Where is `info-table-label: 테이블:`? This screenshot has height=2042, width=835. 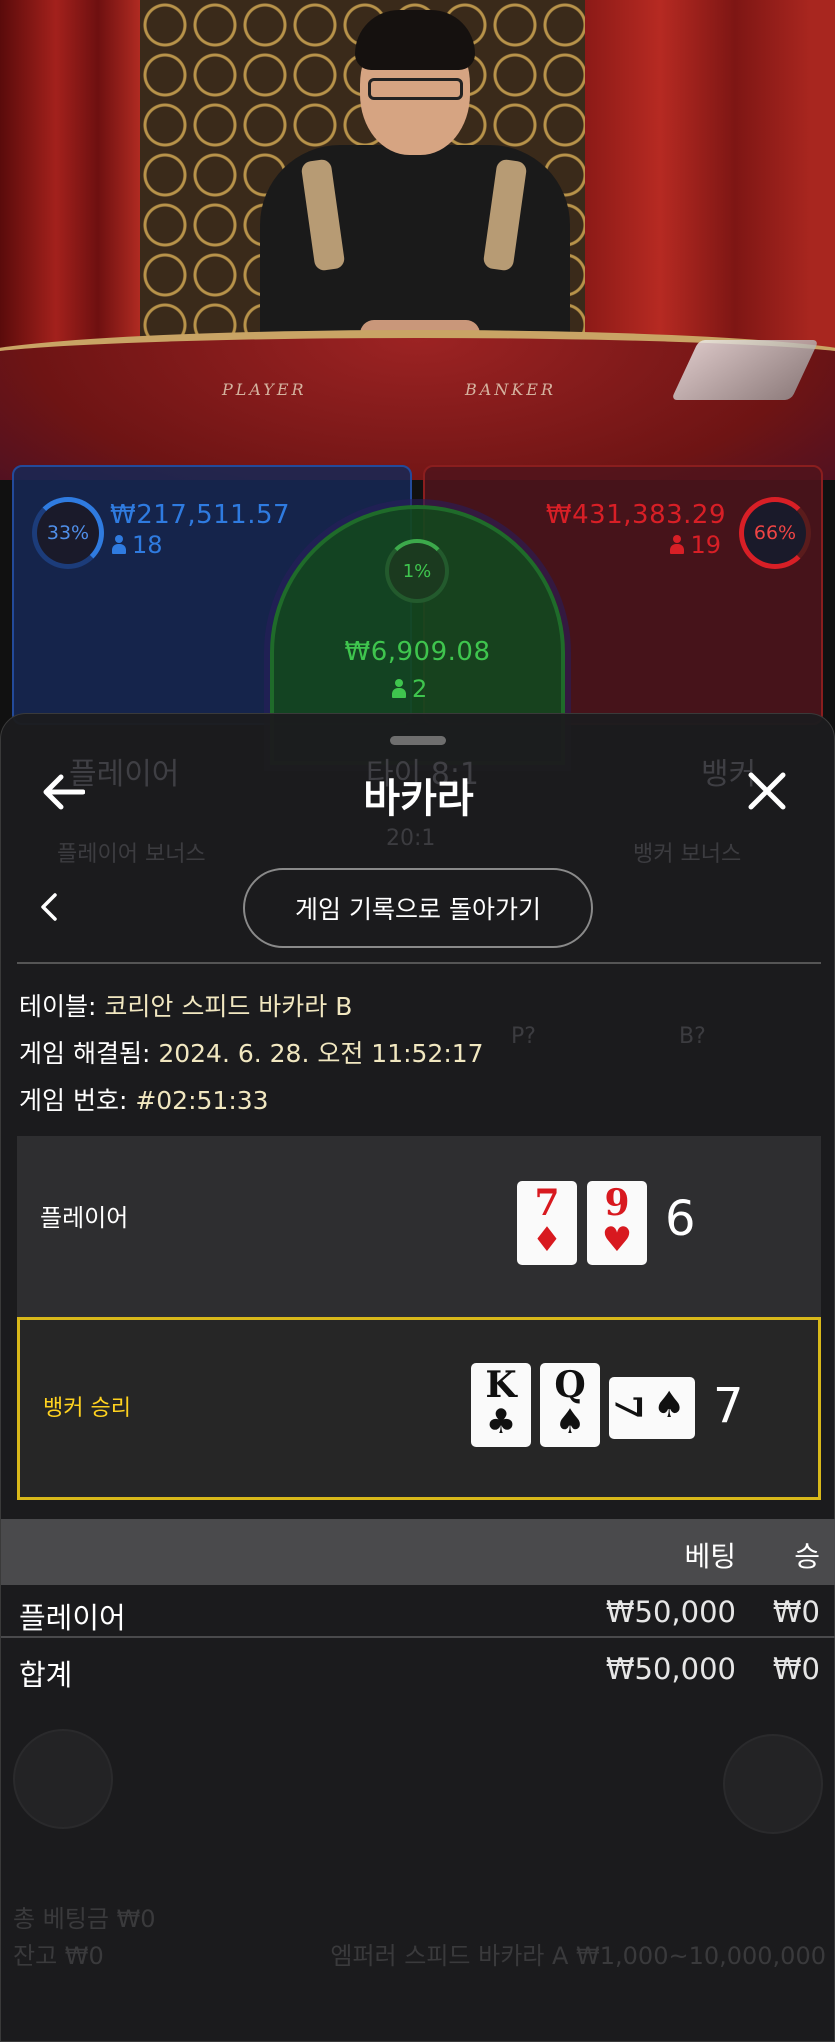 info-table-label: 테이블: is located at coordinates (62, 1006).